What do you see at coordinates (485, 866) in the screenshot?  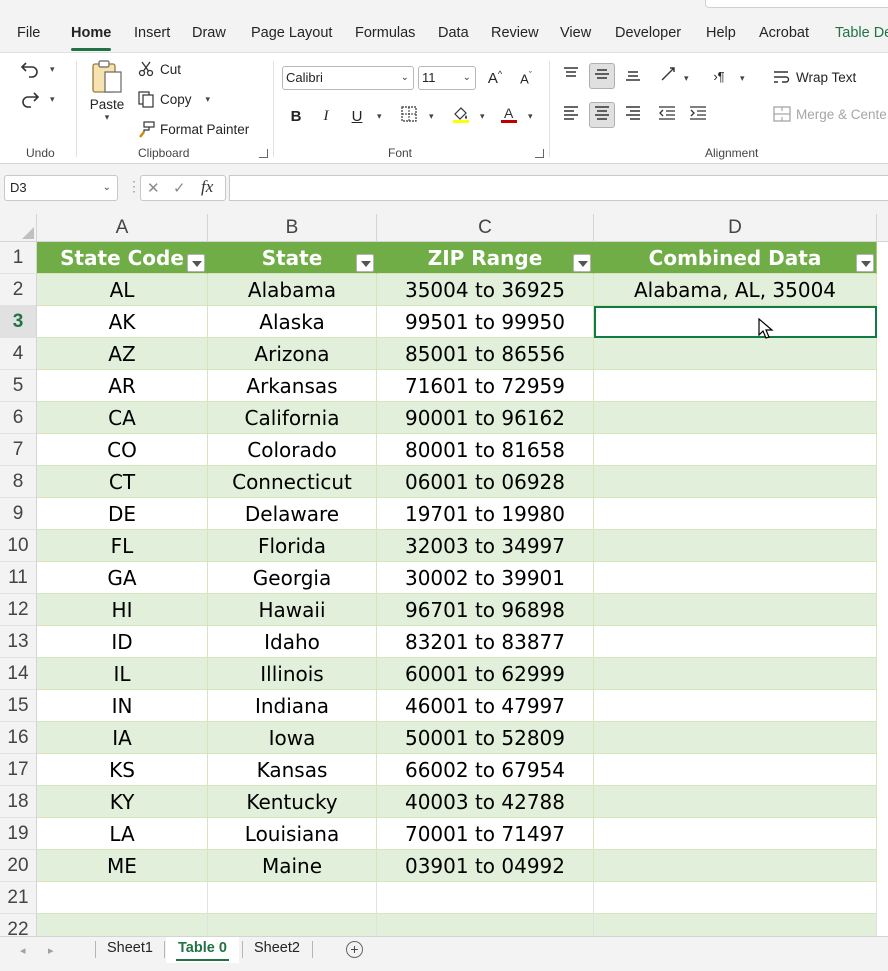 I see `table-cell: 03901 to 04992` at bounding box center [485, 866].